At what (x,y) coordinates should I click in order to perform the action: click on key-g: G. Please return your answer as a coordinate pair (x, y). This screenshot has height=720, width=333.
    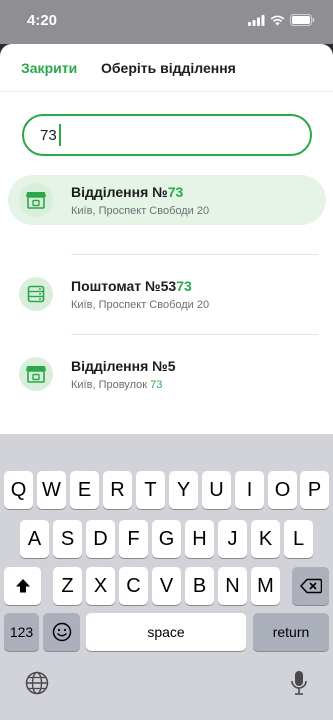
    Looking at the image, I should click on (166, 539).